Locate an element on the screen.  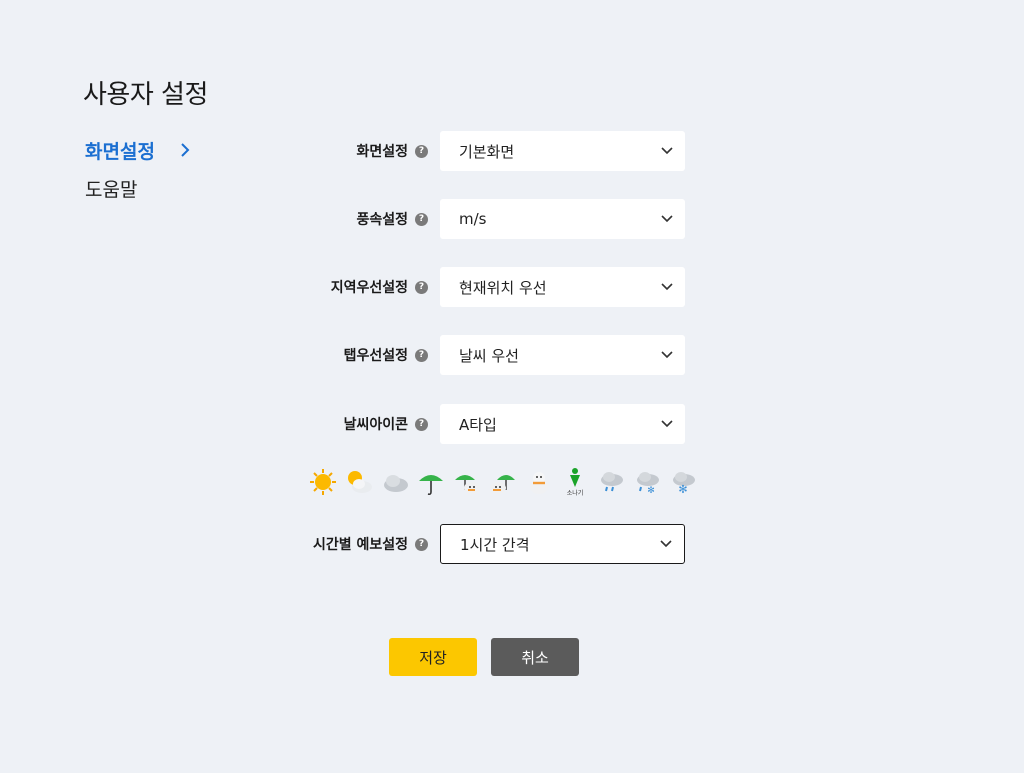
weather-icon-preview: 소나기 ✻ ✻ is located at coordinates (503, 482).